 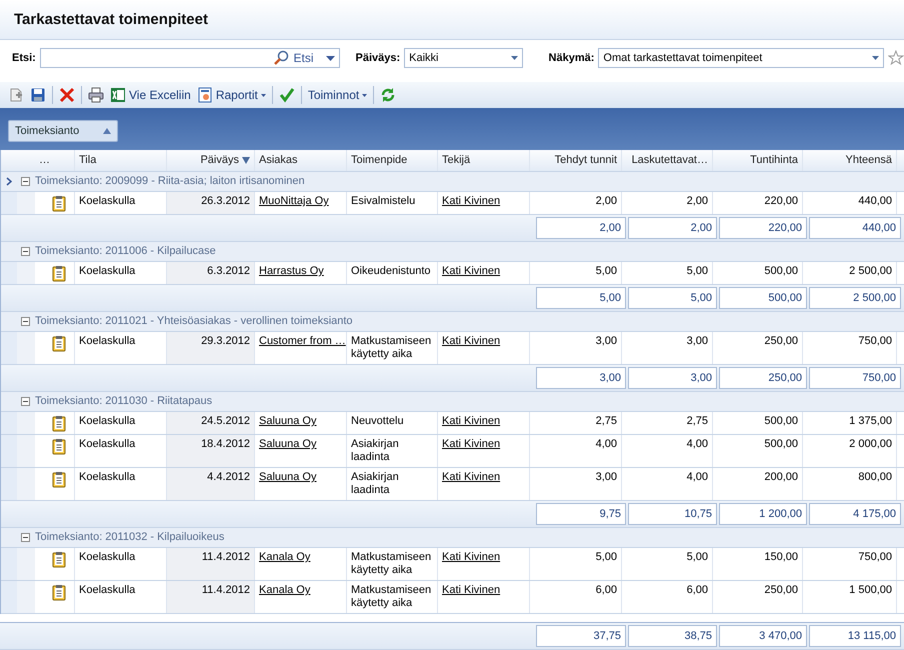 I want to click on amount-text: 2,00, so click(x=697, y=201).